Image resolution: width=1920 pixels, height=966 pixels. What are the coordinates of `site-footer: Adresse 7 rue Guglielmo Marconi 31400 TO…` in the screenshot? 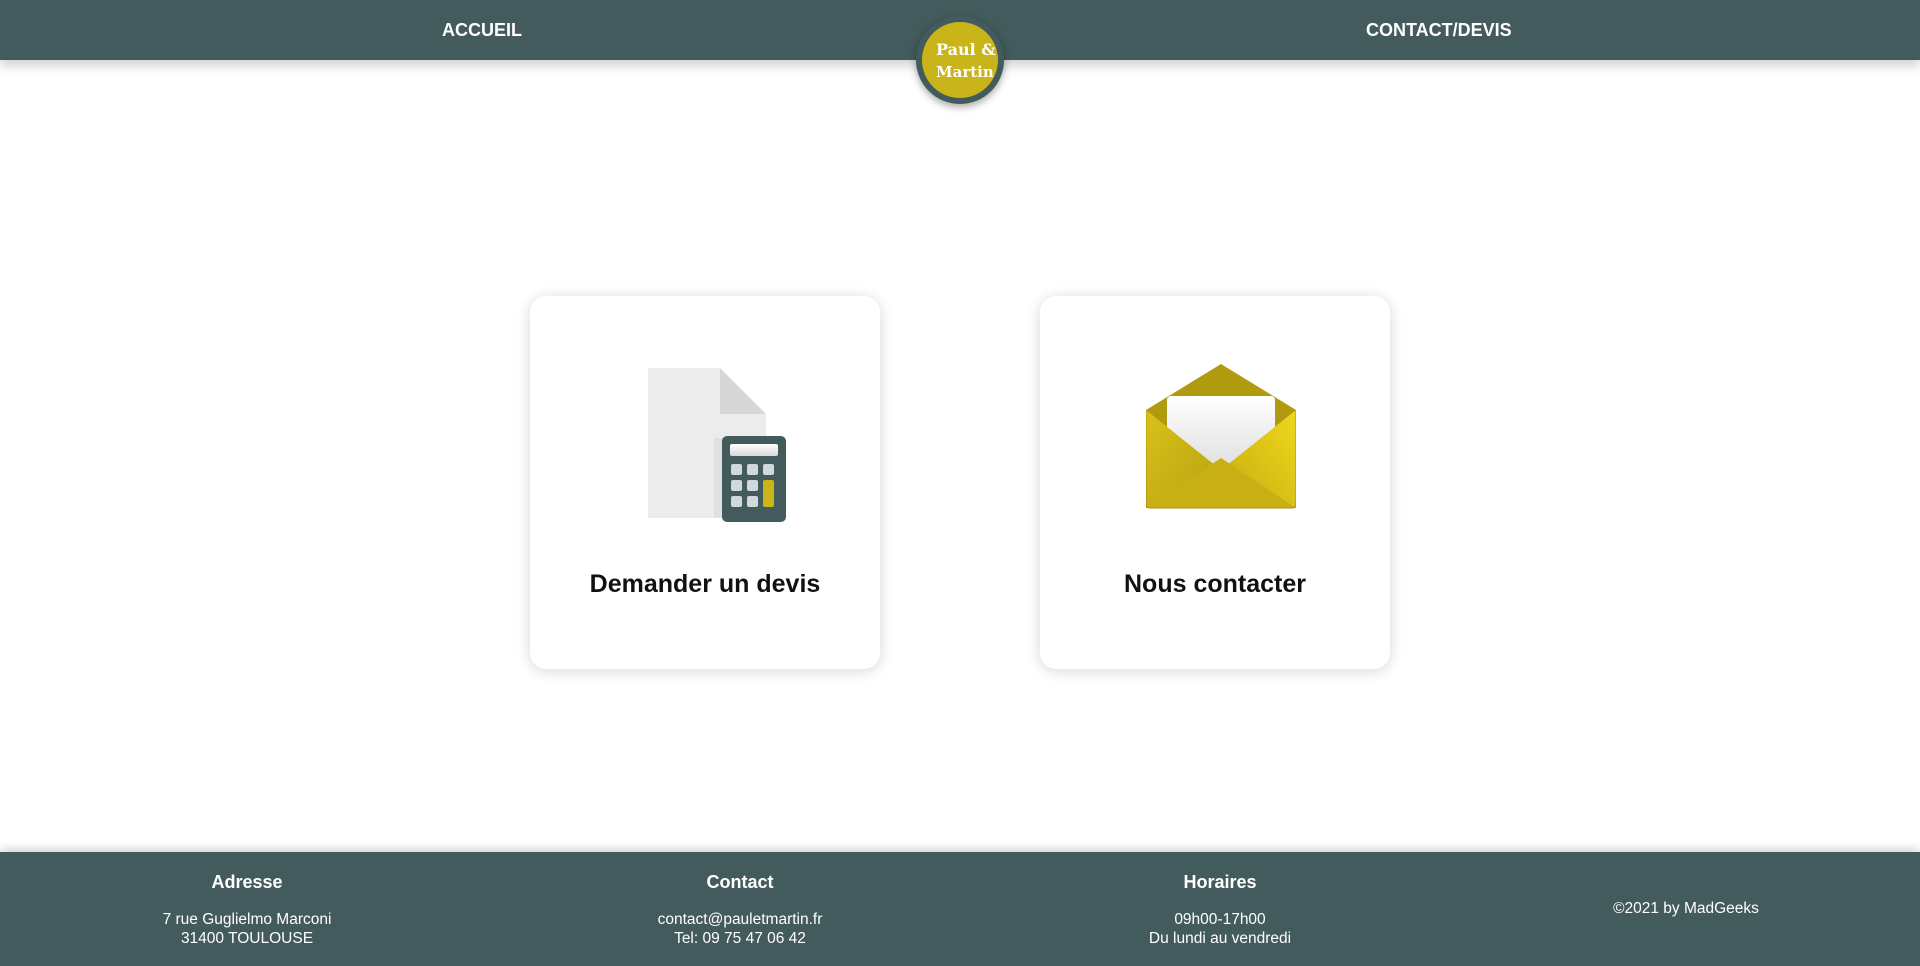 It's located at (960, 909).